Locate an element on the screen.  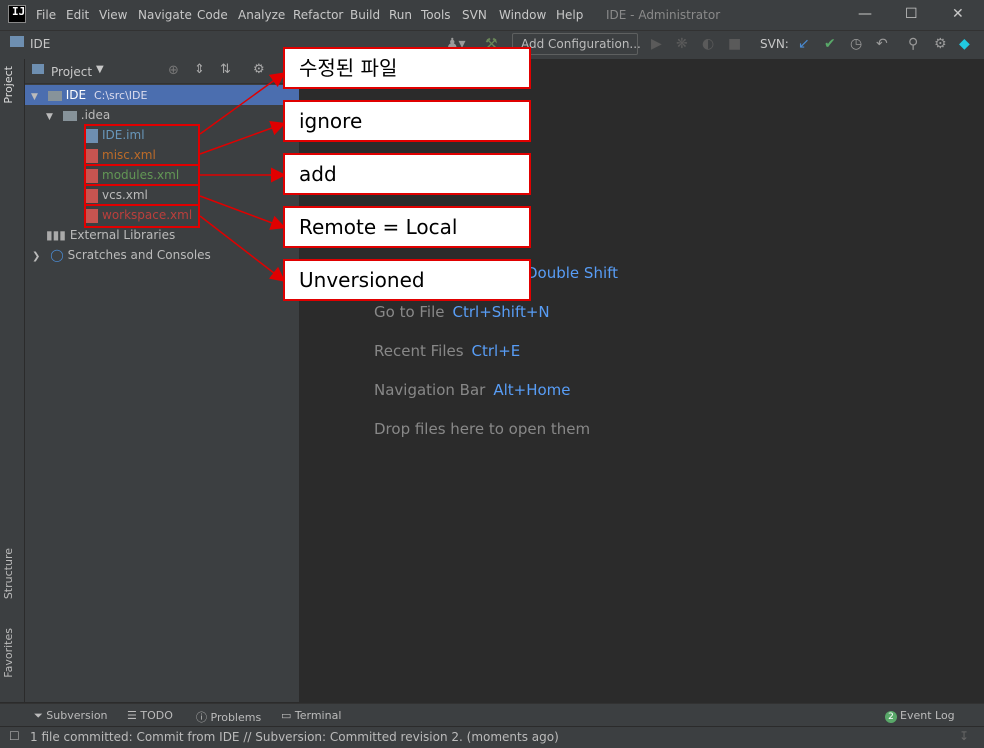
info-icon: ⓘ is located at coordinates (203, 717).